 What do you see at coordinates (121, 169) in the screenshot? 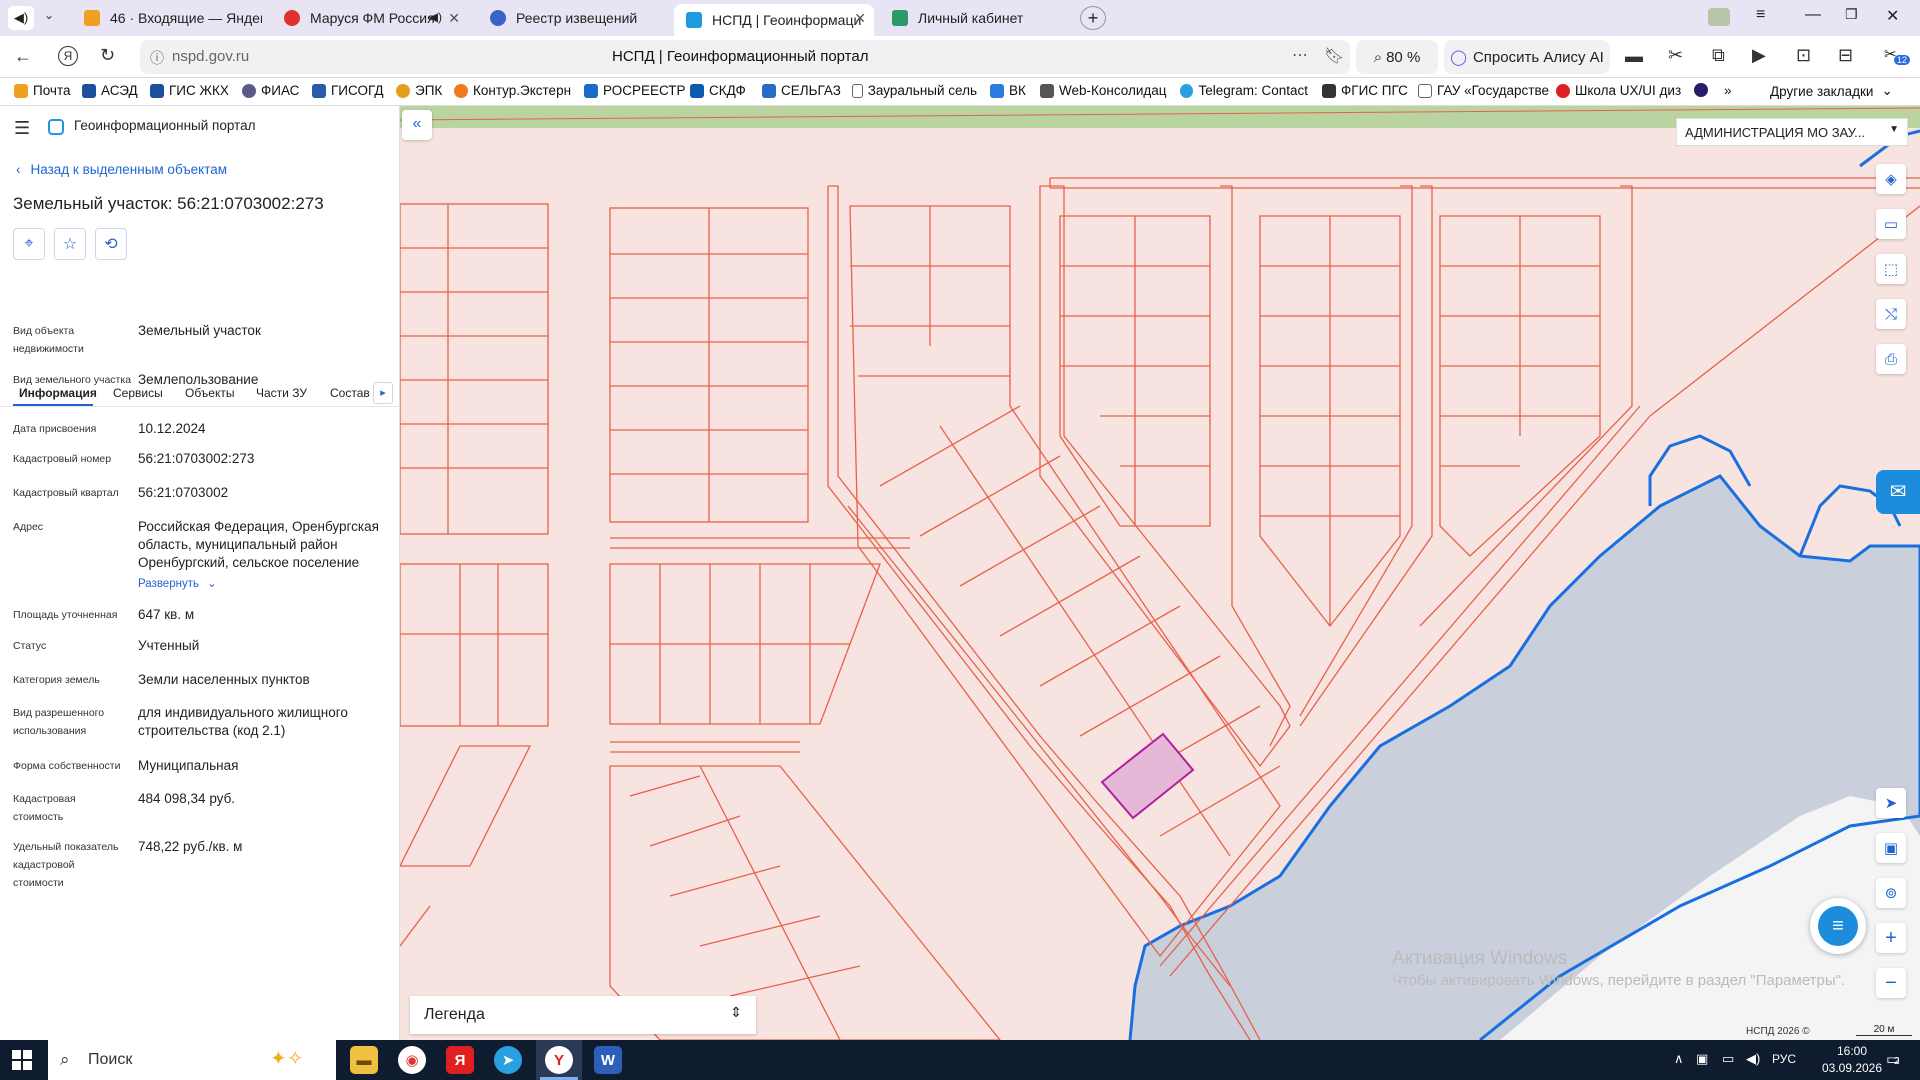
I see `back-to-selection-link: ‹ Назад к выделенным объектам` at bounding box center [121, 169].